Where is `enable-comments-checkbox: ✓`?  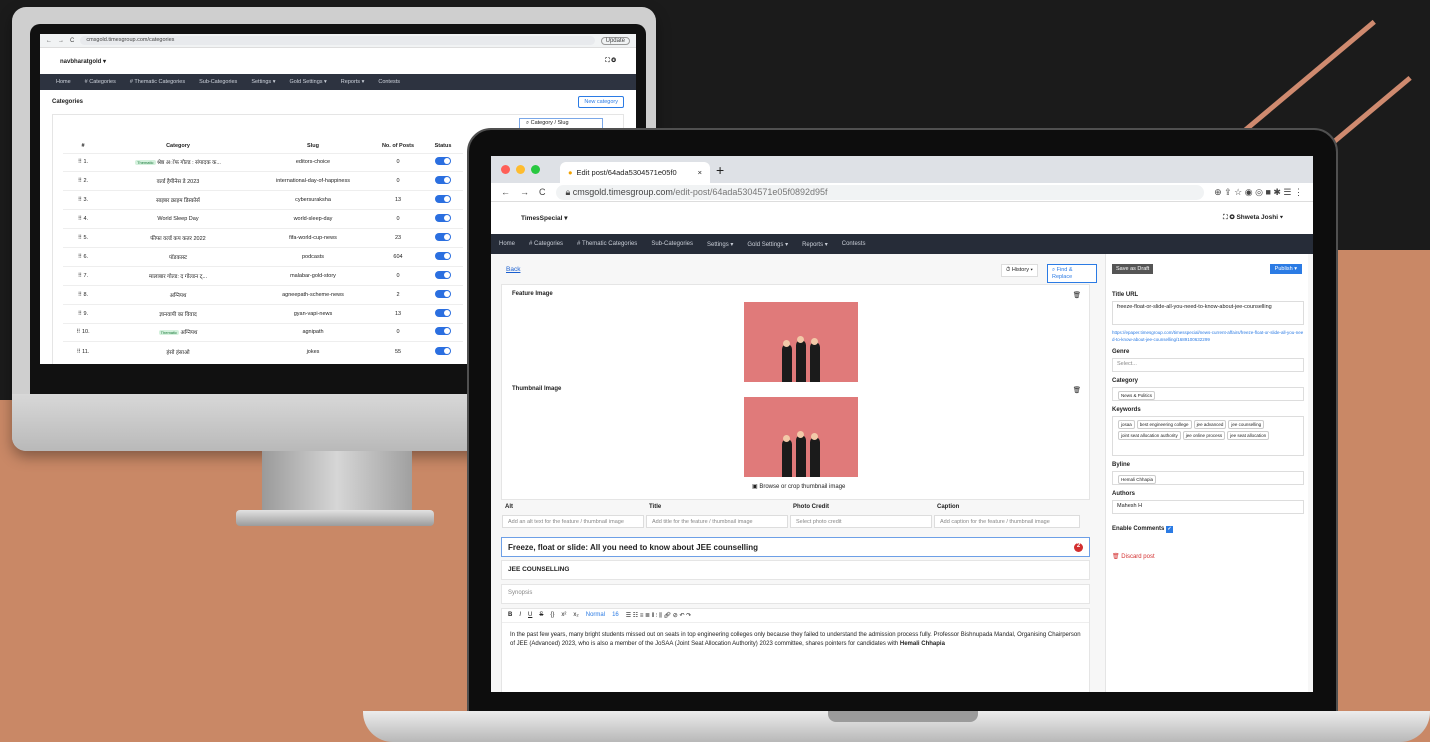 enable-comments-checkbox: ✓ is located at coordinates (1170, 529).